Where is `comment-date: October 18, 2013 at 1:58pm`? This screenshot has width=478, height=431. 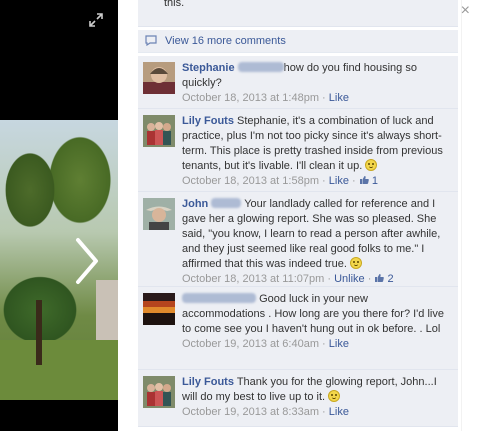 comment-date: October 18, 2013 at 1:58pm is located at coordinates (250, 181).